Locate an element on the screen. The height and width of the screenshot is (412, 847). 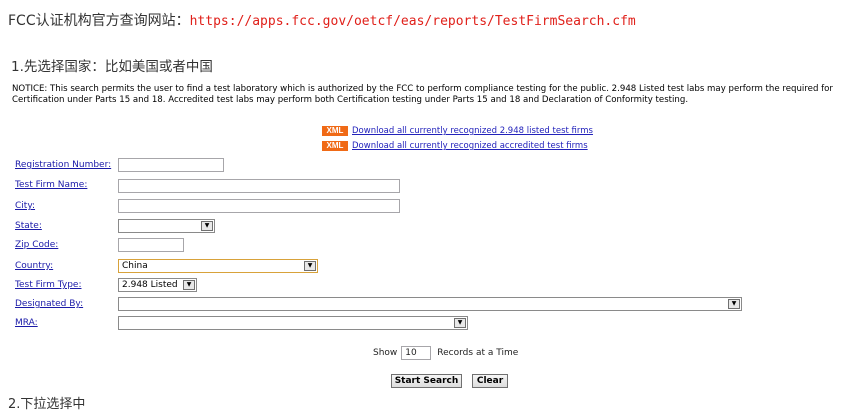
zip-code-label: Zip Code: is located at coordinates (36, 245).